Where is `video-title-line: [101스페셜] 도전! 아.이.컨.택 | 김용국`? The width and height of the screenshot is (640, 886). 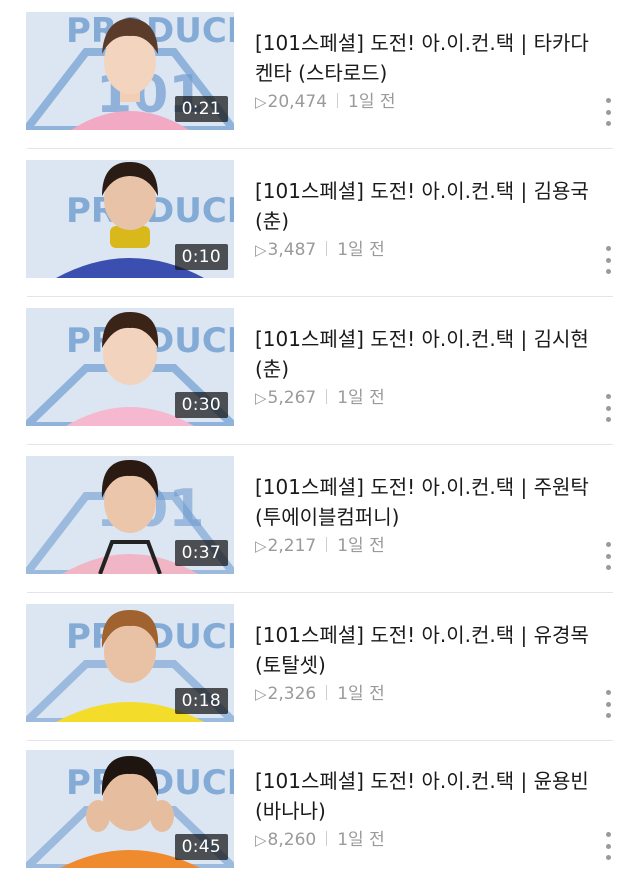
video-title-line: [101스페셜] 도전! 아.이.컨.택 | 김용국 is located at coordinates (422, 191).